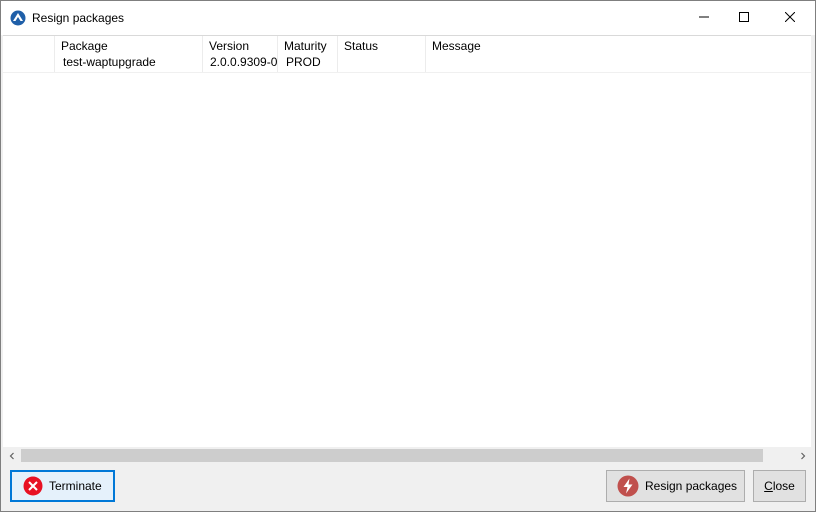 This screenshot has height=512, width=816. What do you see at coordinates (229, 46) in the screenshot?
I see `column-header-version: Version` at bounding box center [229, 46].